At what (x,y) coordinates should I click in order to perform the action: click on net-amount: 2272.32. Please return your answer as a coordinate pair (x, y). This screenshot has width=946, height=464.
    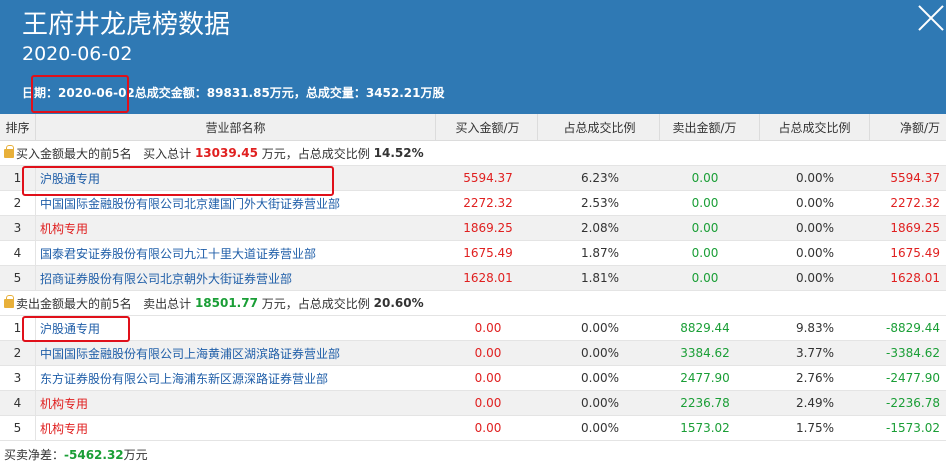
    Looking at the image, I should click on (915, 203).